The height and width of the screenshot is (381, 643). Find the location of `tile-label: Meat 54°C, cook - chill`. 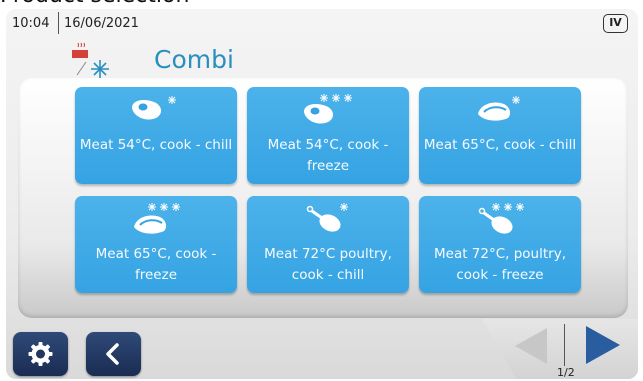

tile-label: Meat 54°C, cook - chill is located at coordinates (156, 145).